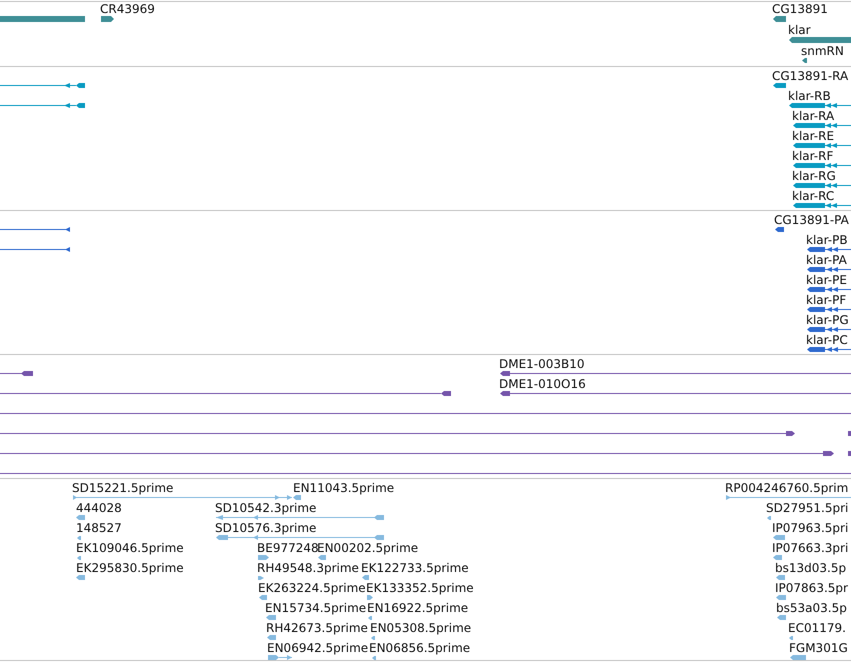 The width and height of the screenshot is (851, 662). I want to click on feature-label: klar-RC, so click(813, 195).